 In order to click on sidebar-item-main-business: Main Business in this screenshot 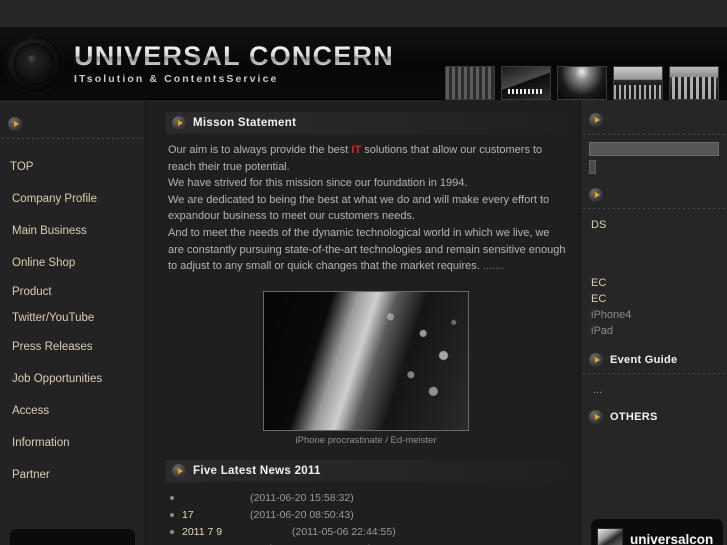, I will do `click(72, 231)`.